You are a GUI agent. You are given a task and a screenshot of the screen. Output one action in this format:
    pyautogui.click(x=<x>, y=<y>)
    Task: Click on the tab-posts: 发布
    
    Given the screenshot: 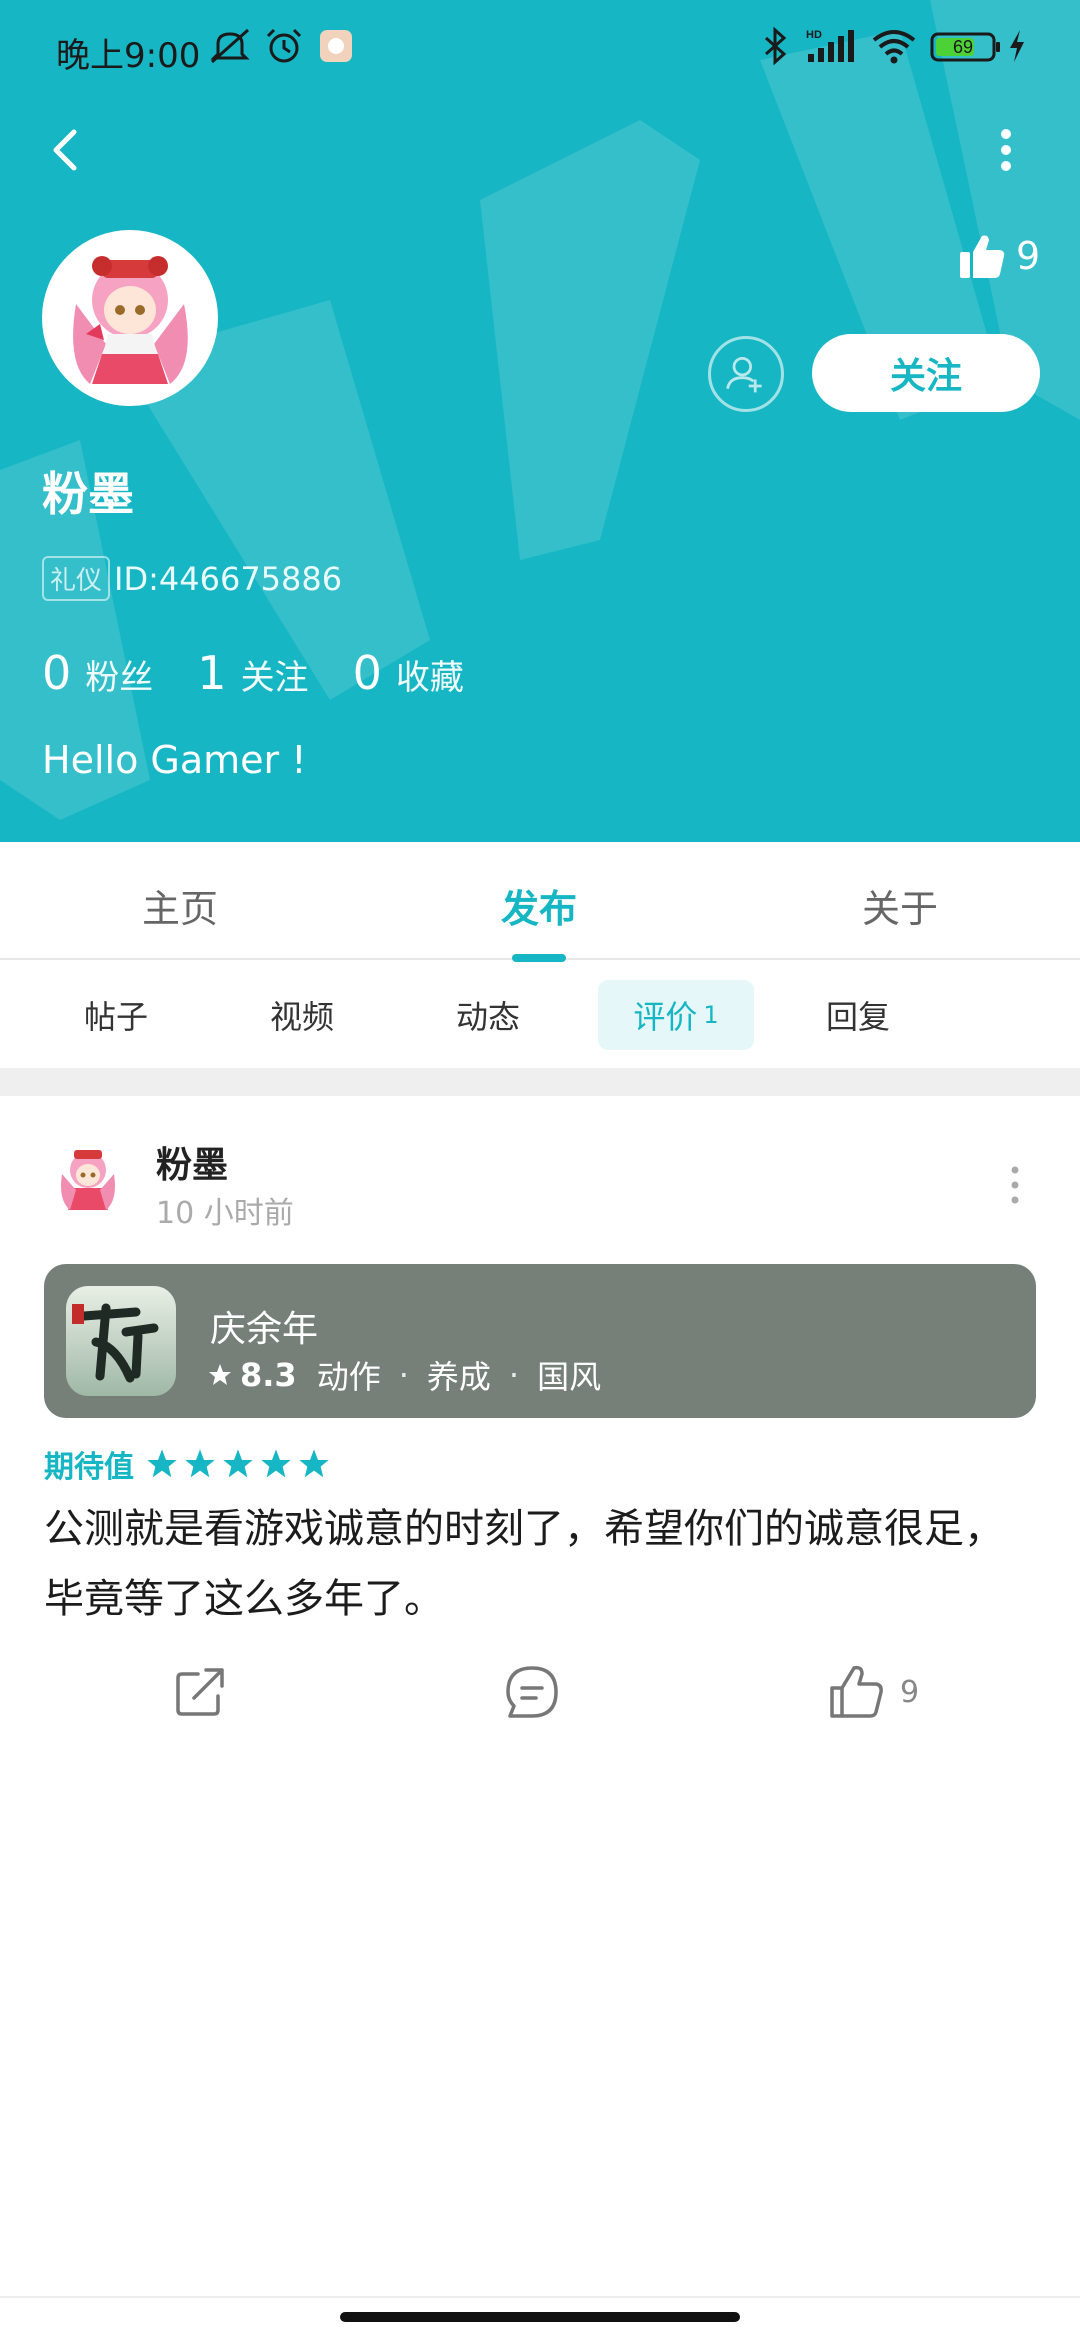 What is the action you would take?
    pyautogui.click(x=539, y=905)
    